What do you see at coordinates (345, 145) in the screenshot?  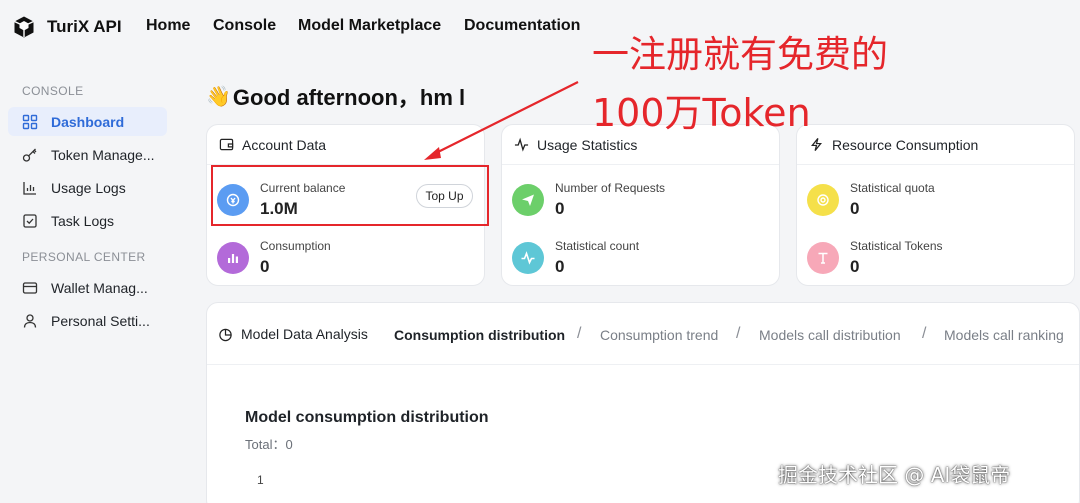 I see `card-header: Account Data` at bounding box center [345, 145].